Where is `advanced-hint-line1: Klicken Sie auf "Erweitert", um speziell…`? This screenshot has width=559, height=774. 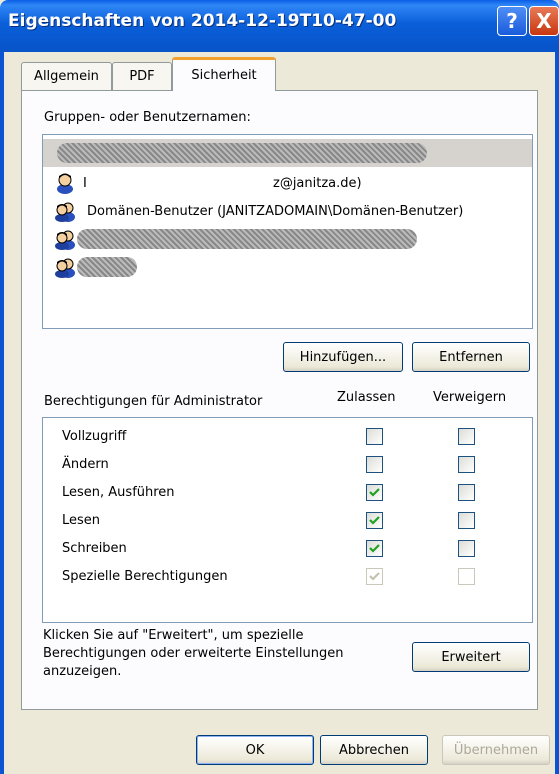
advanced-hint-line1: Klicken Sie auf "Erweitert", um speziell… is located at coordinates (173, 635).